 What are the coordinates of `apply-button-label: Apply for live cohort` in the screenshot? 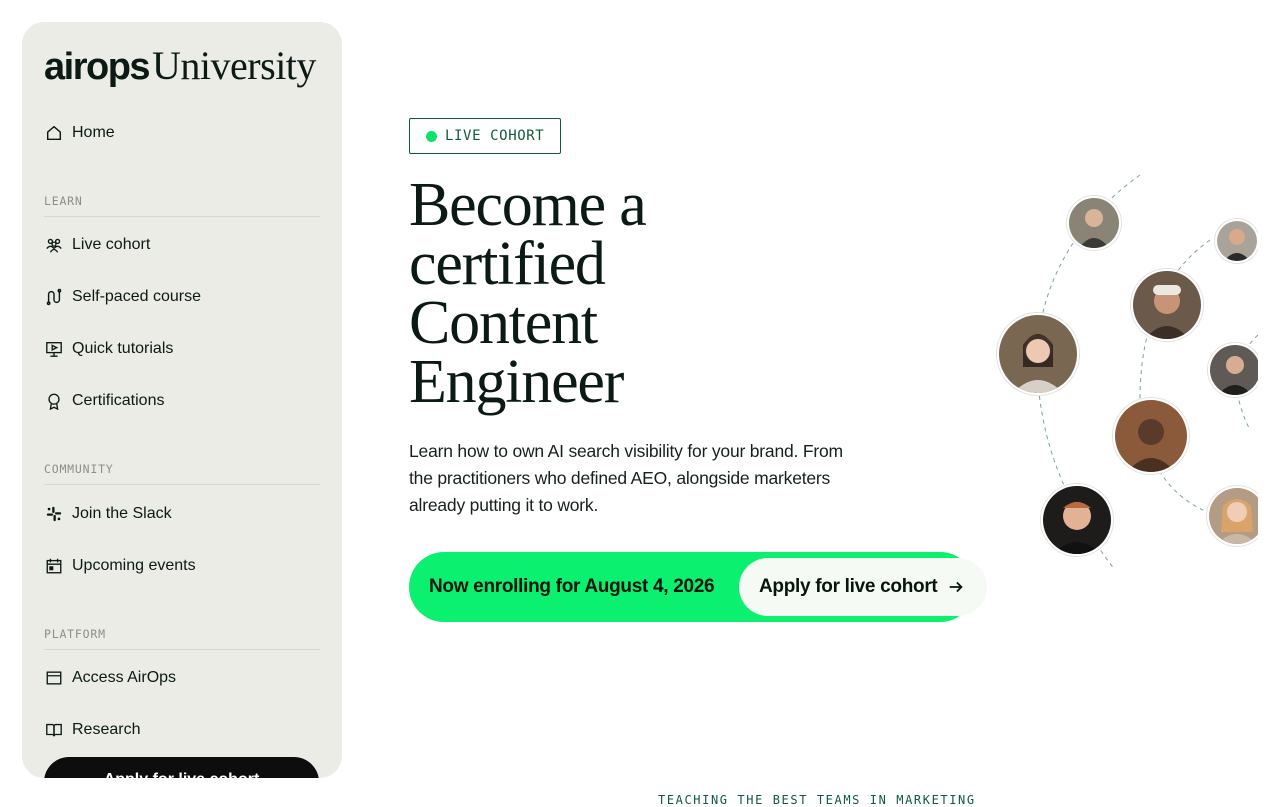 It's located at (848, 586).